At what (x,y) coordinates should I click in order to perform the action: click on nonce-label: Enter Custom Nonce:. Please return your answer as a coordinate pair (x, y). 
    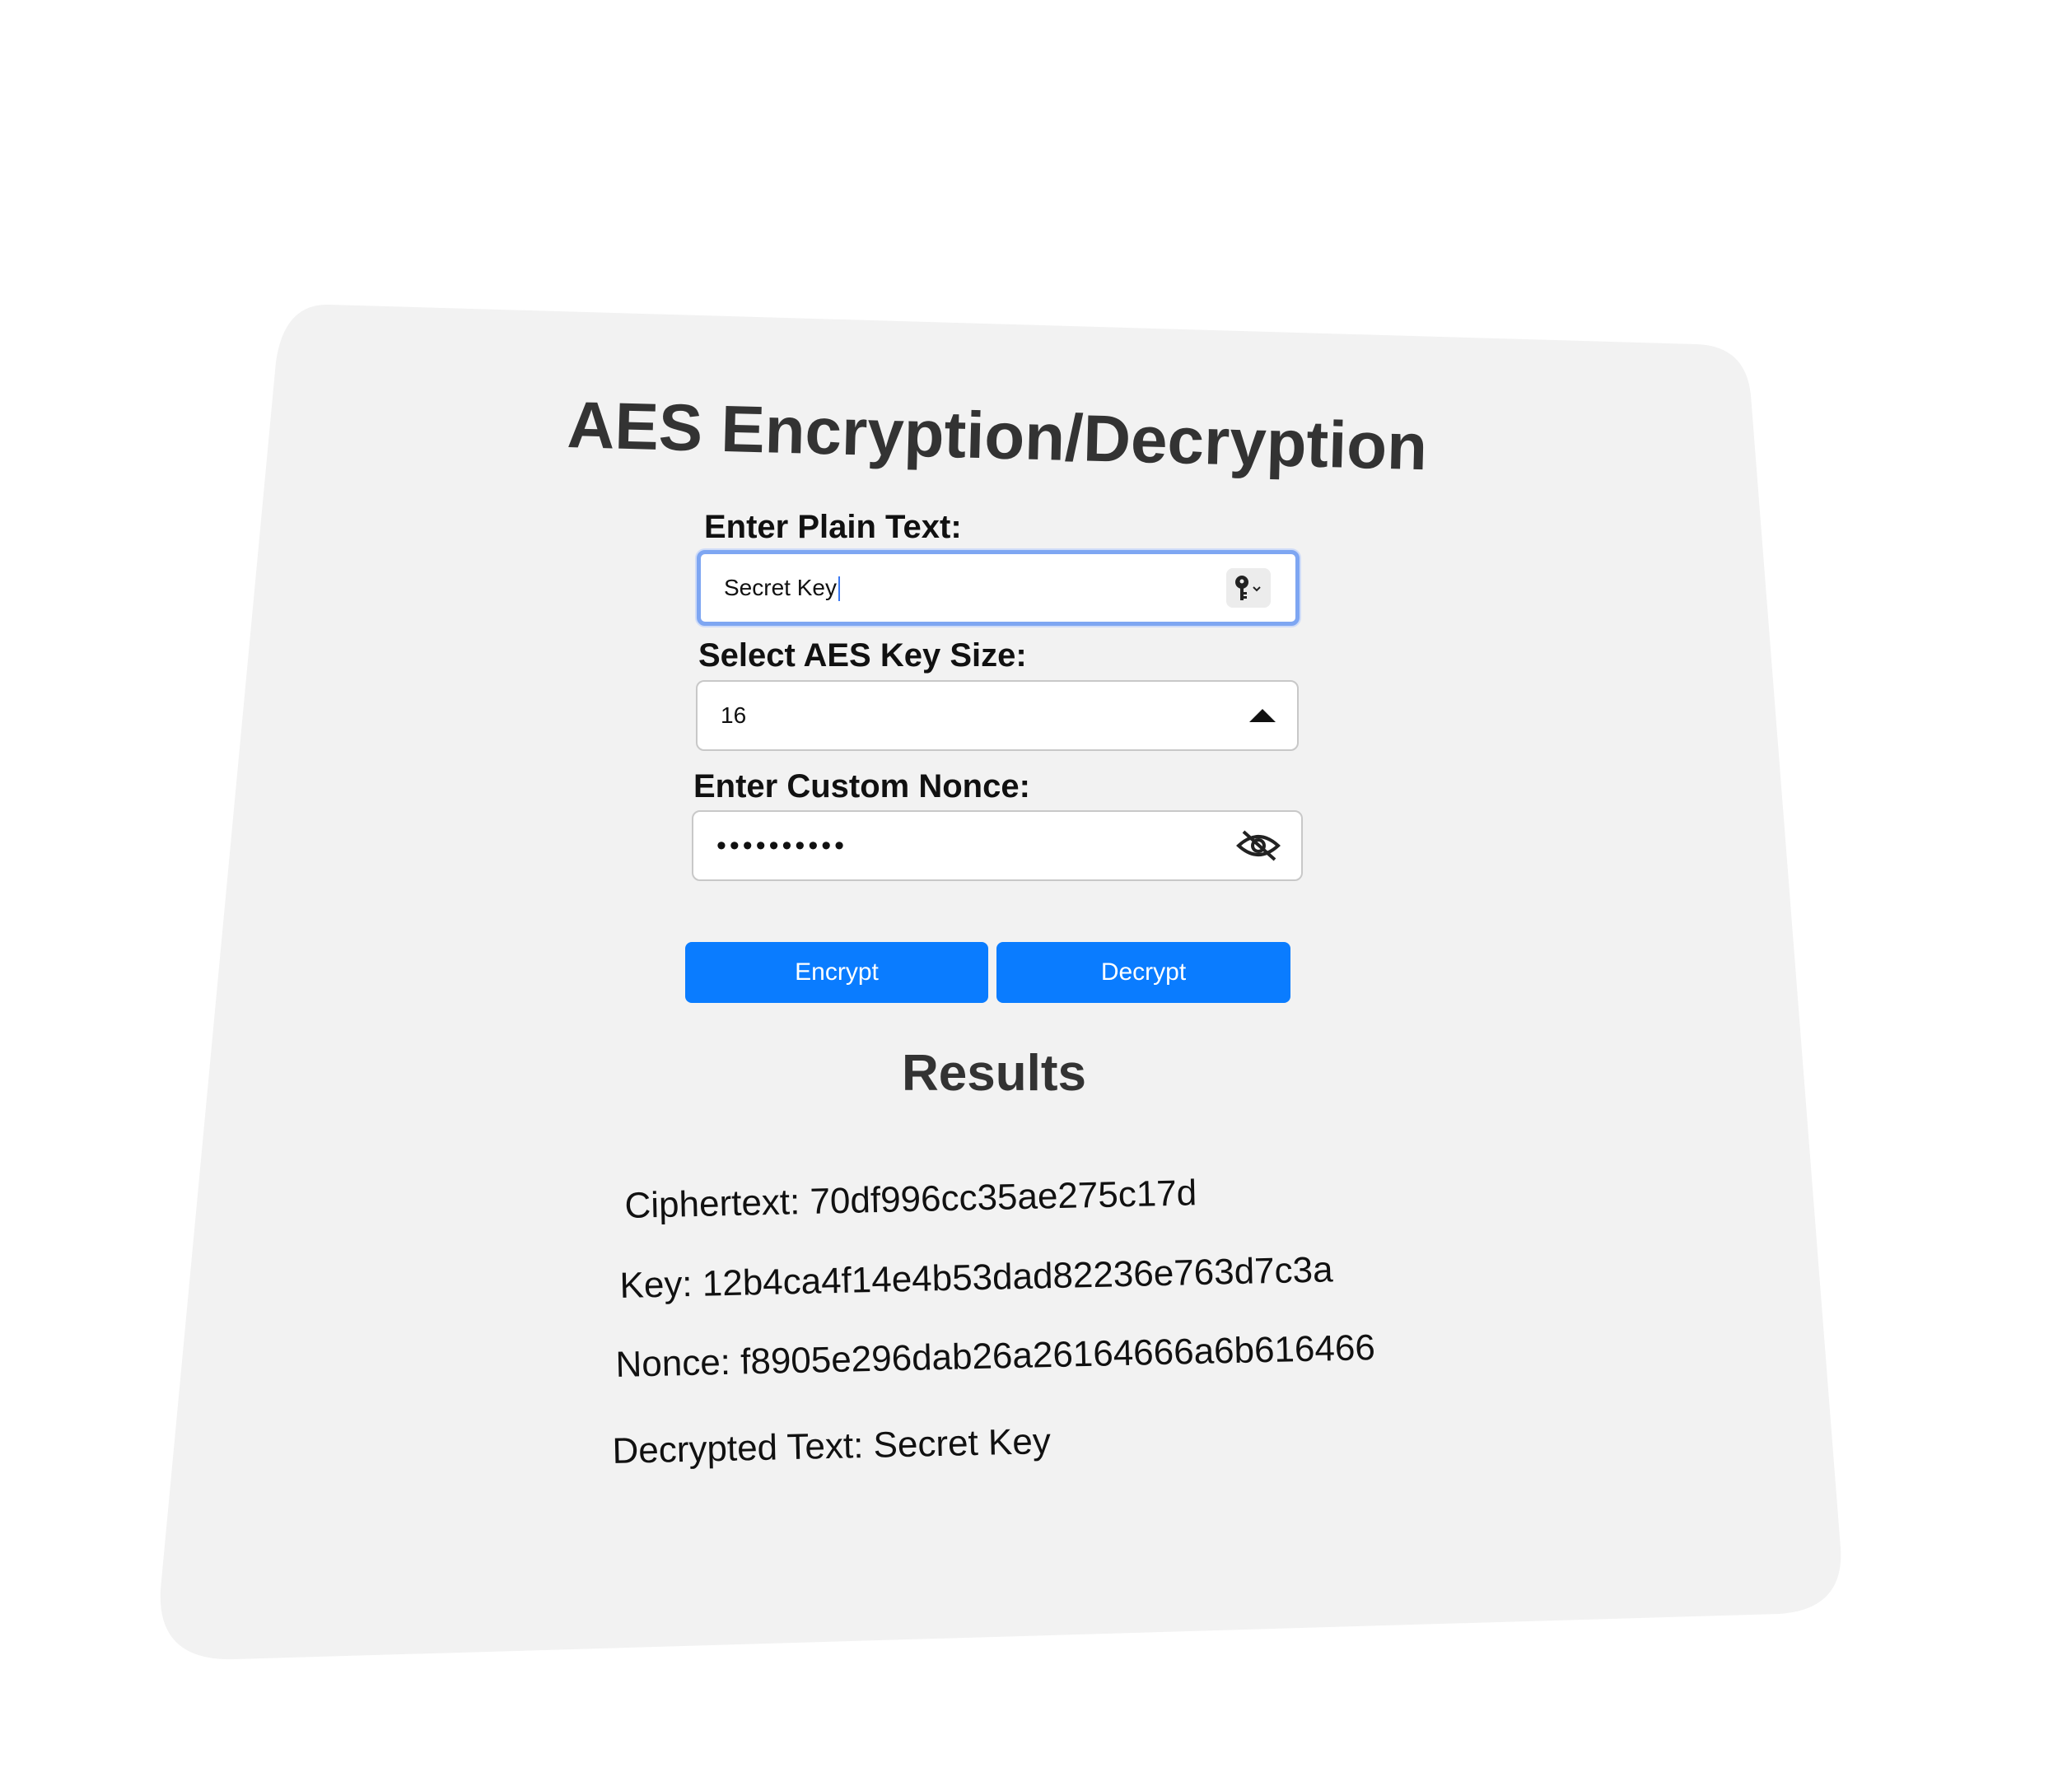
    Looking at the image, I should click on (861, 786).